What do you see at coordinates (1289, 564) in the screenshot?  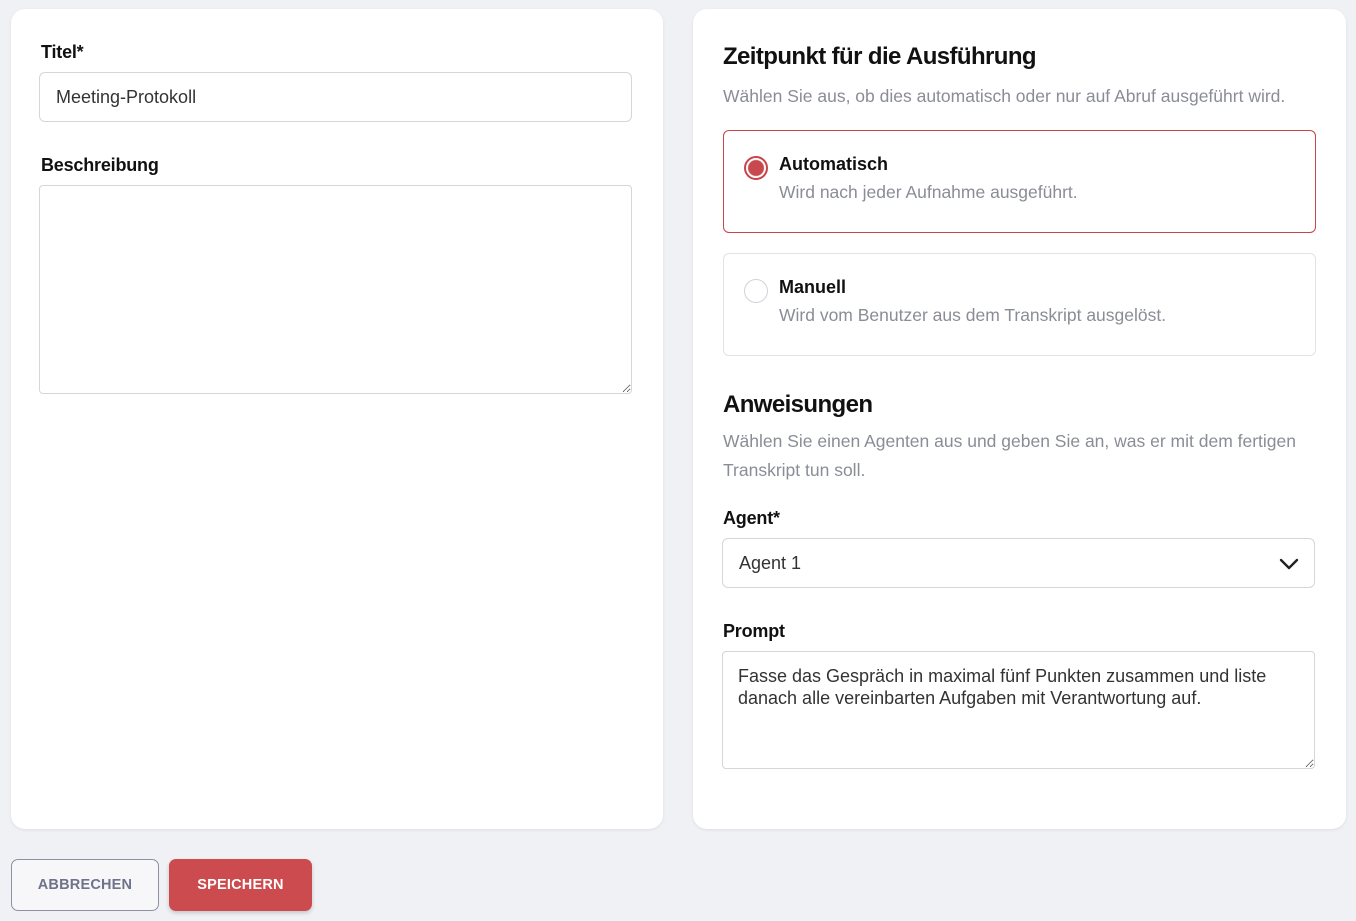 I see `chevron-down-icon` at bounding box center [1289, 564].